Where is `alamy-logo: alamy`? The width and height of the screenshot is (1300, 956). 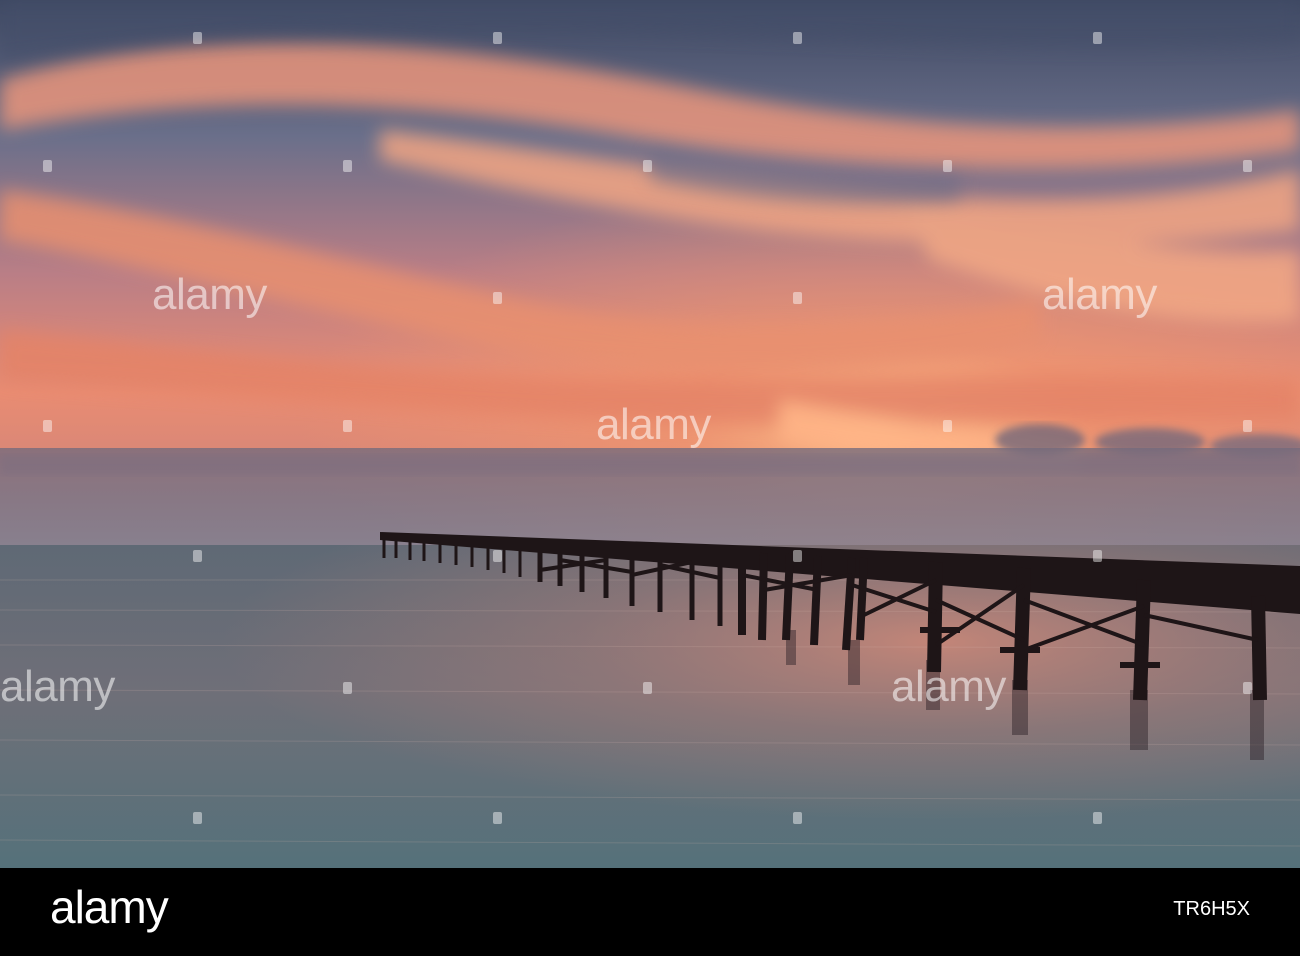 alamy-logo: alamy is located at coordinates (109, 907).